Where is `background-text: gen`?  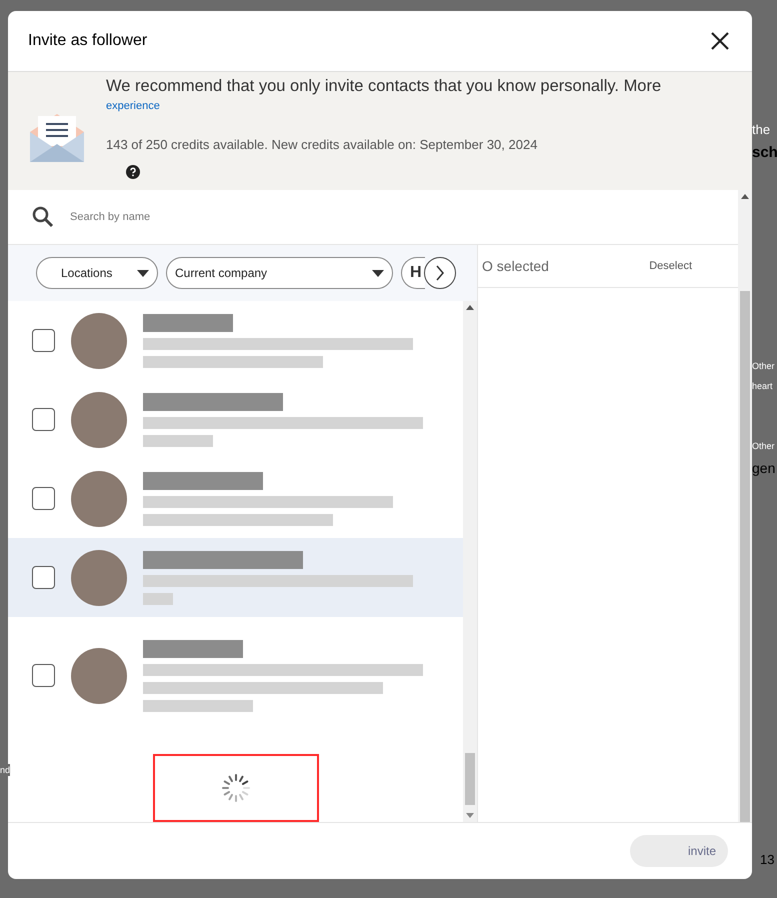
background-text: gen is located at coordinates (764, 468).